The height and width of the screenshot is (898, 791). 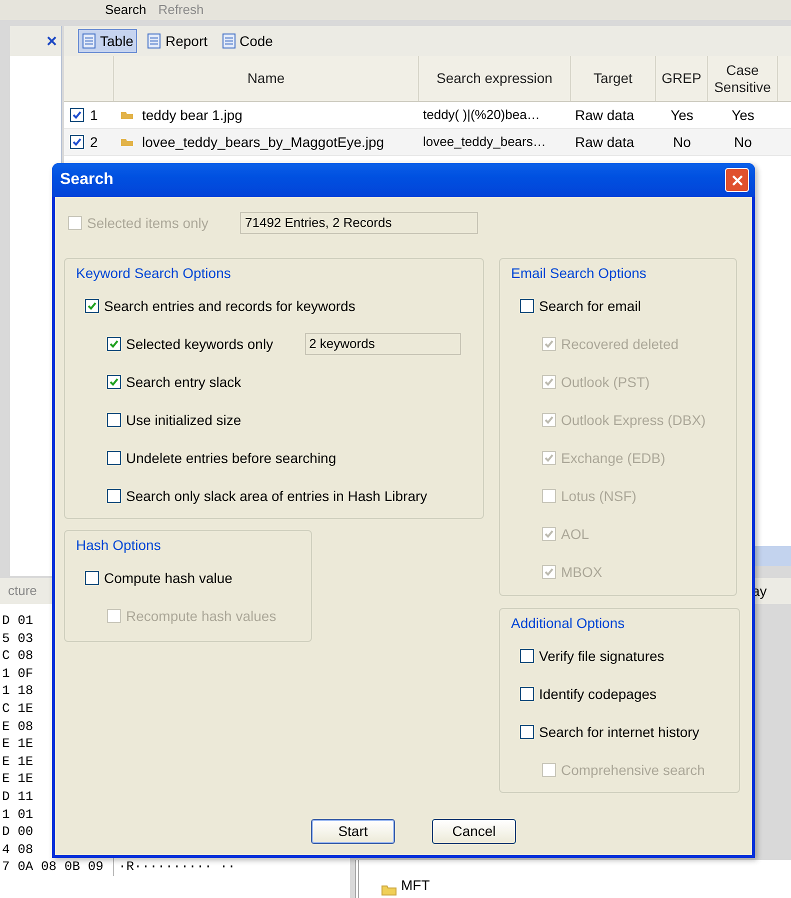 What do you see at coordinates (613, 78) in the screenshot?
I see `column-header: Target` at bounding box center [613, 78].